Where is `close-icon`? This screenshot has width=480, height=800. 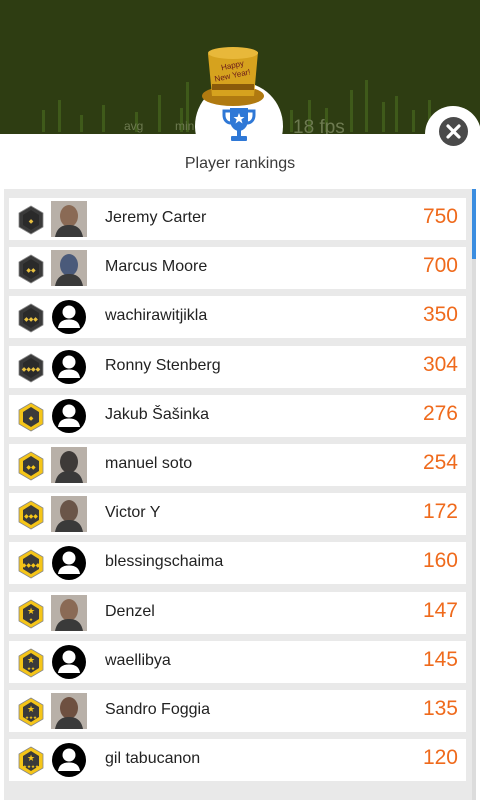
close-icon is located at coordinates (453, 131).